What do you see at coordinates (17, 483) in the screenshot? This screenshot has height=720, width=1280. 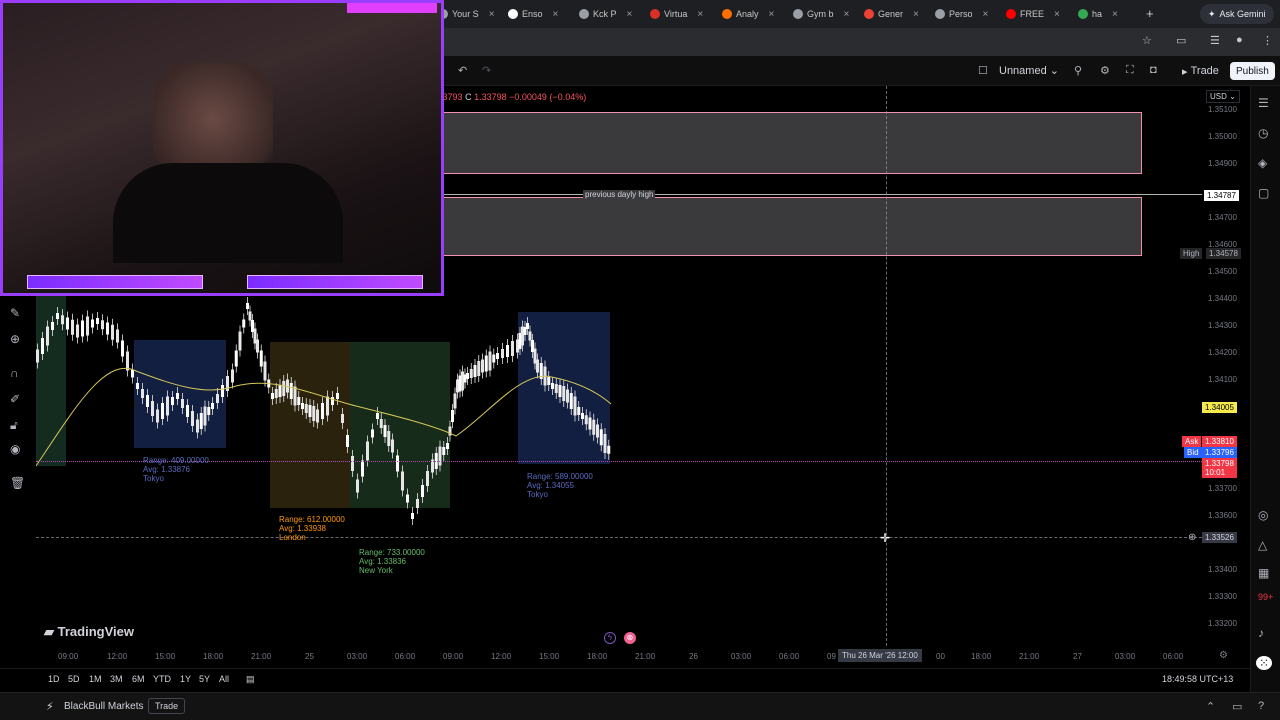 I see `trash-icon: 🗑︎` at bounding box center [17, 483].